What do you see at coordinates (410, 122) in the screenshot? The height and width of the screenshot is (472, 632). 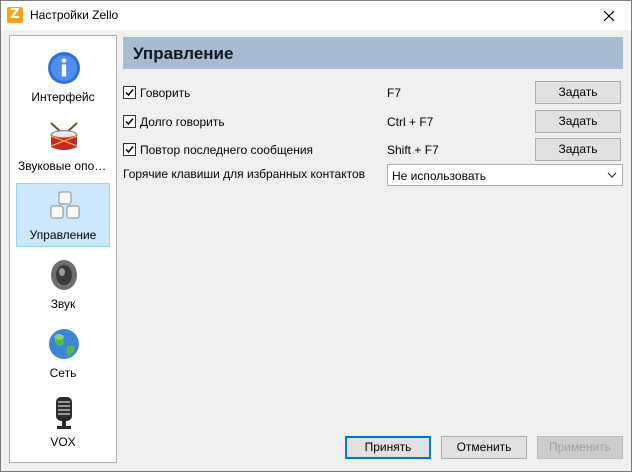 I see `hotkey-value: Ctrl + F7` at bounding box center [410, 122].